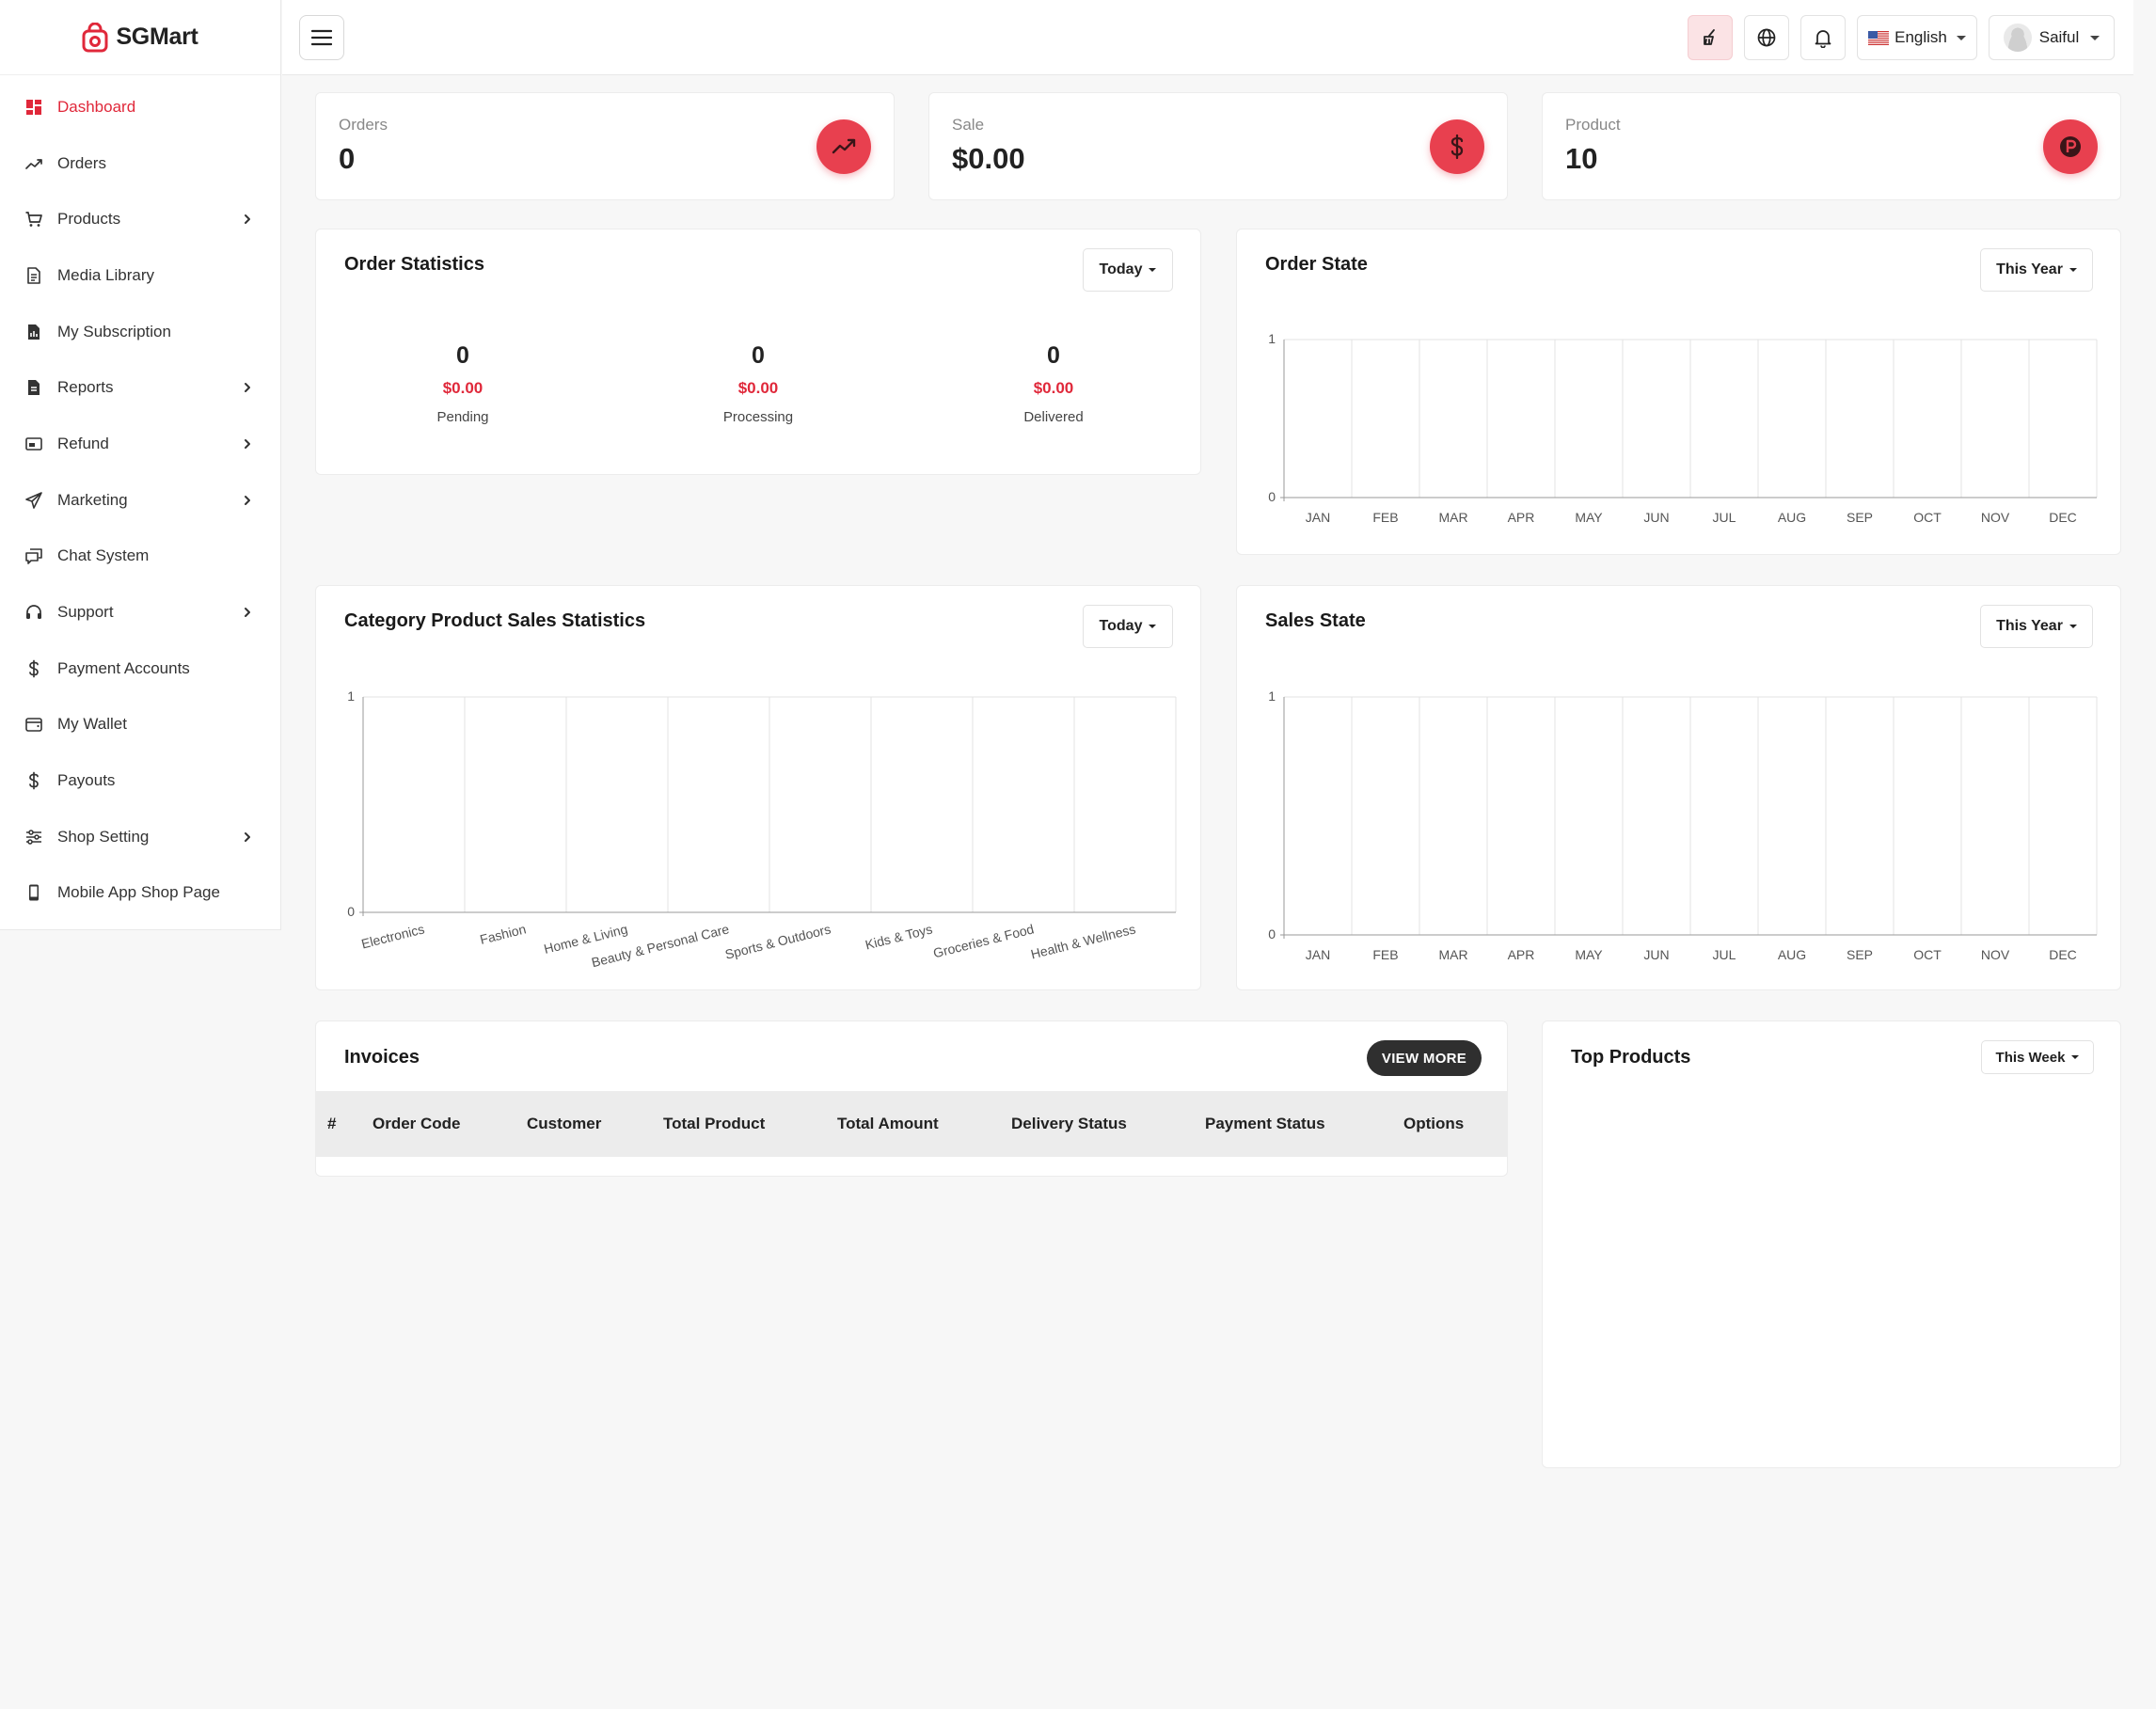 The image size is (2156, 1709). I want to click on pending-summary: 0 $0.00 Pending, so click(463, 383).